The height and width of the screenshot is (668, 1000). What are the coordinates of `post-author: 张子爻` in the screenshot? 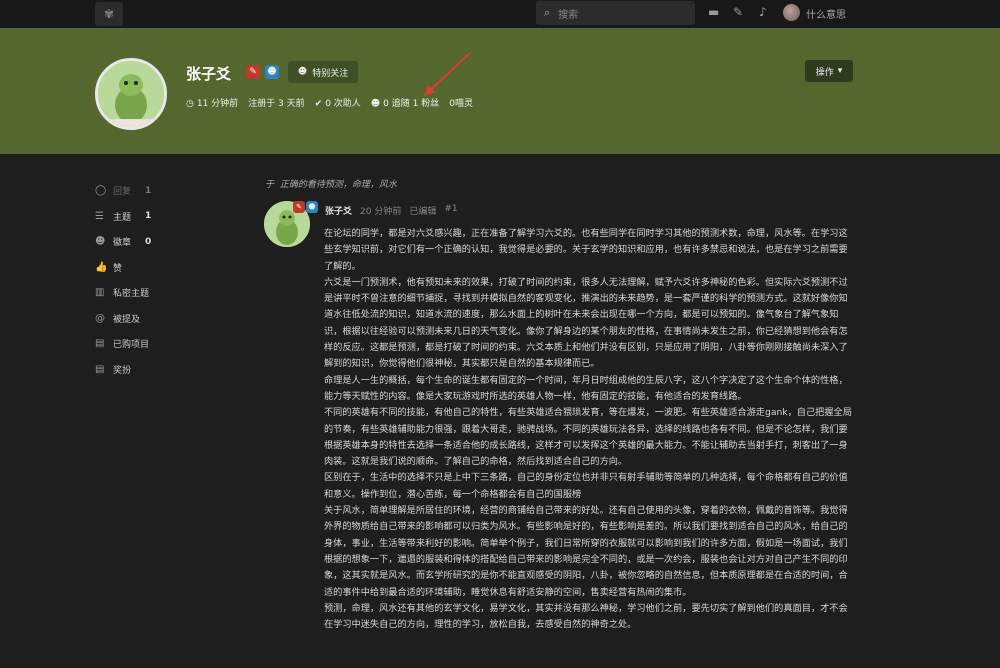 It's located at (338, 210).